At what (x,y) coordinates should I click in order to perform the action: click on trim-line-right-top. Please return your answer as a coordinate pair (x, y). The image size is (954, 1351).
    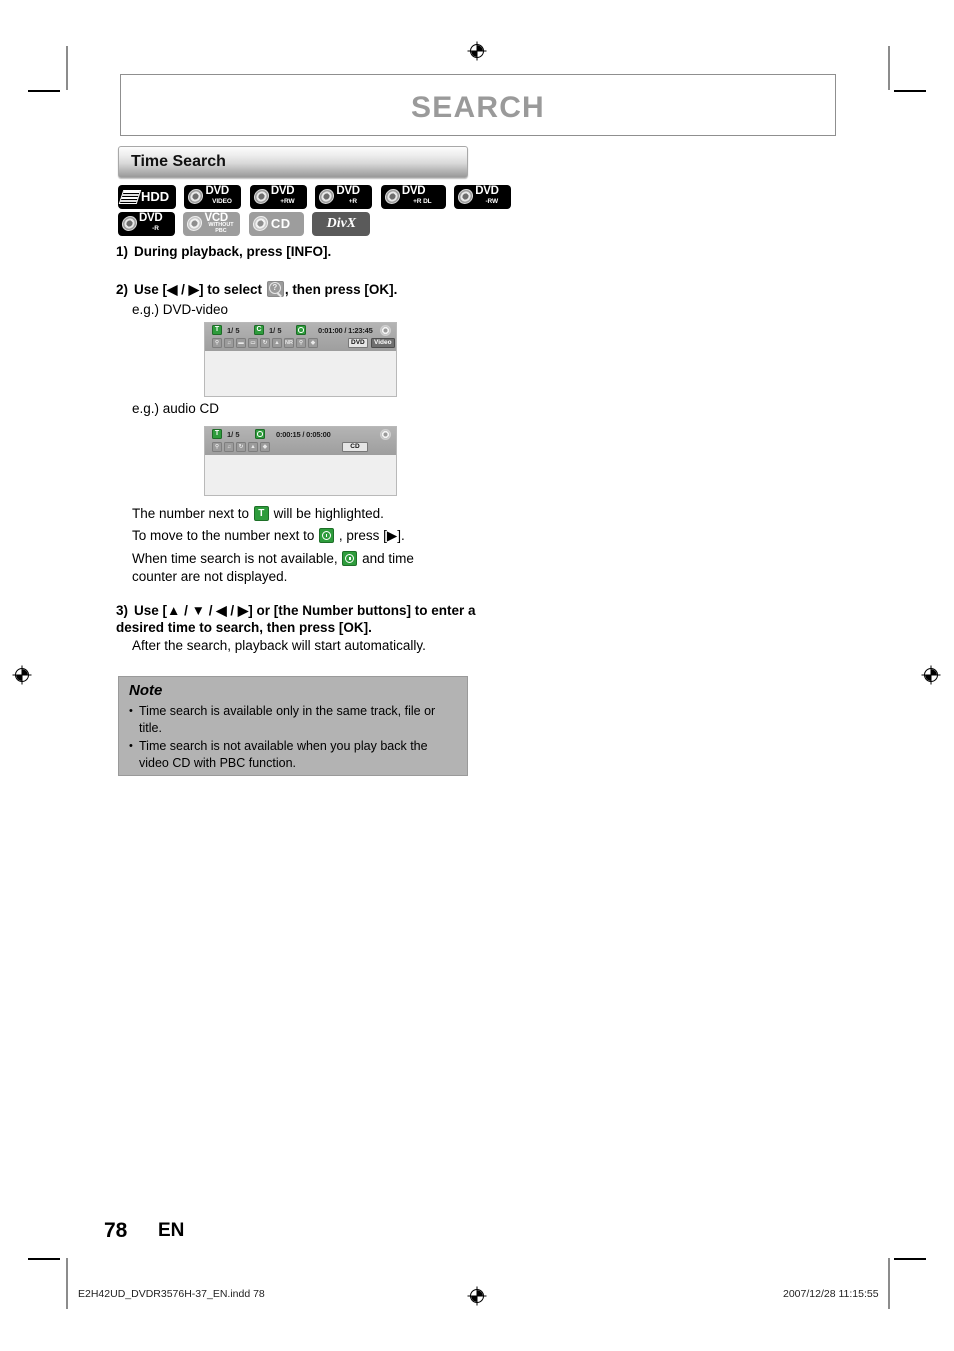
    Looking at the image, I should click on (889, 68).